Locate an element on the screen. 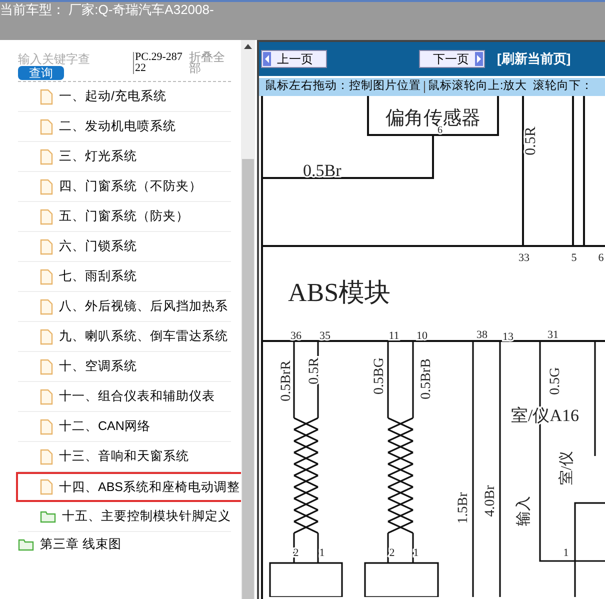 This screenshot has height=599, width=605. diagram-label: 0.5G is located at coordinates (555, 381).